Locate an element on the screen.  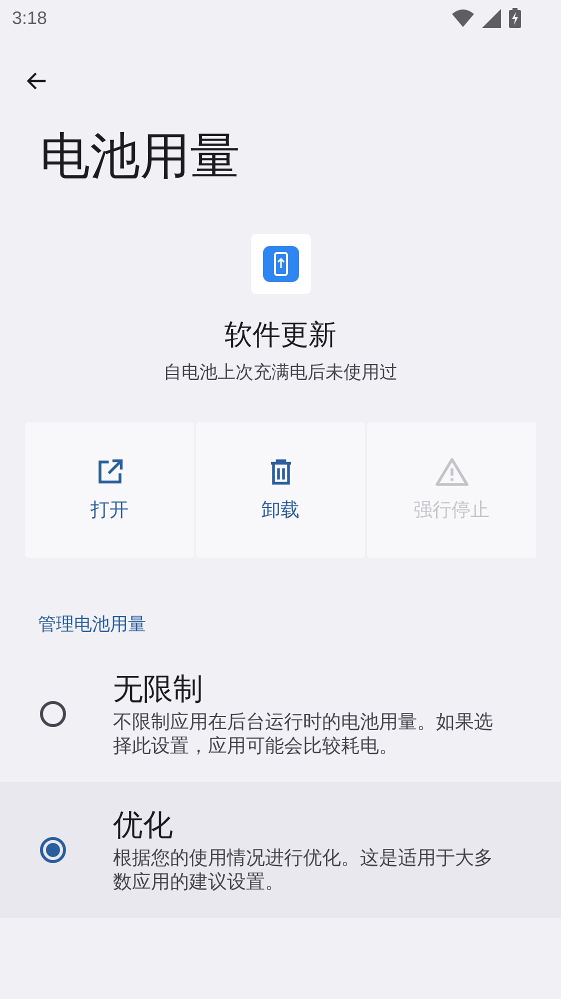
option-description: 根据您的使用情况进行优化。这是适用于大多数应用的建议设置。 is located at coordinates (303, 870).